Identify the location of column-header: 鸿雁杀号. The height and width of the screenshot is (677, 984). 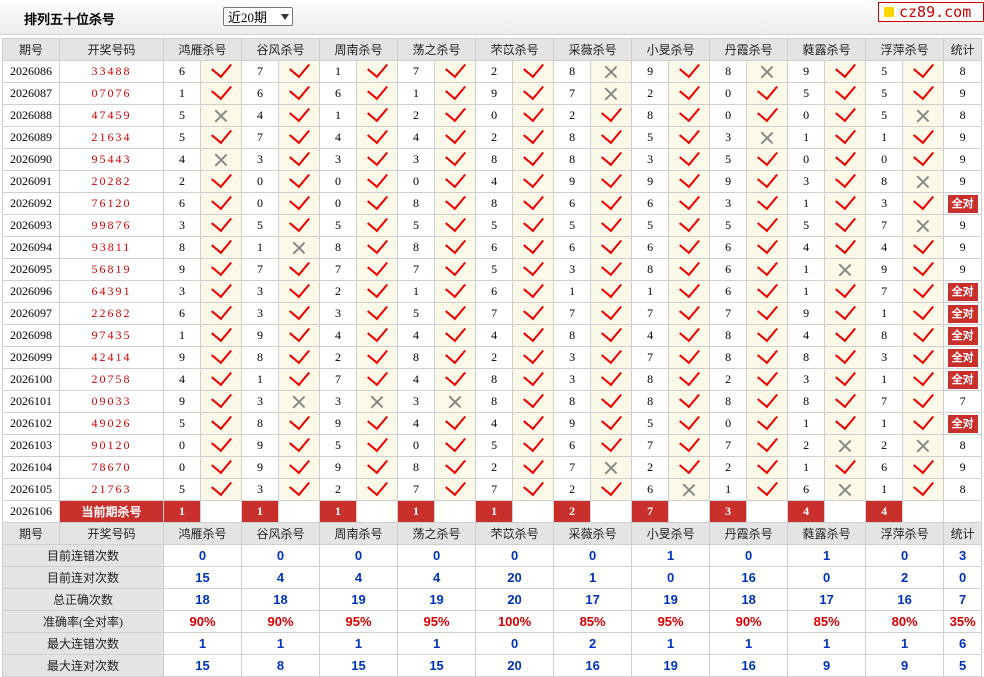
(202, 49).